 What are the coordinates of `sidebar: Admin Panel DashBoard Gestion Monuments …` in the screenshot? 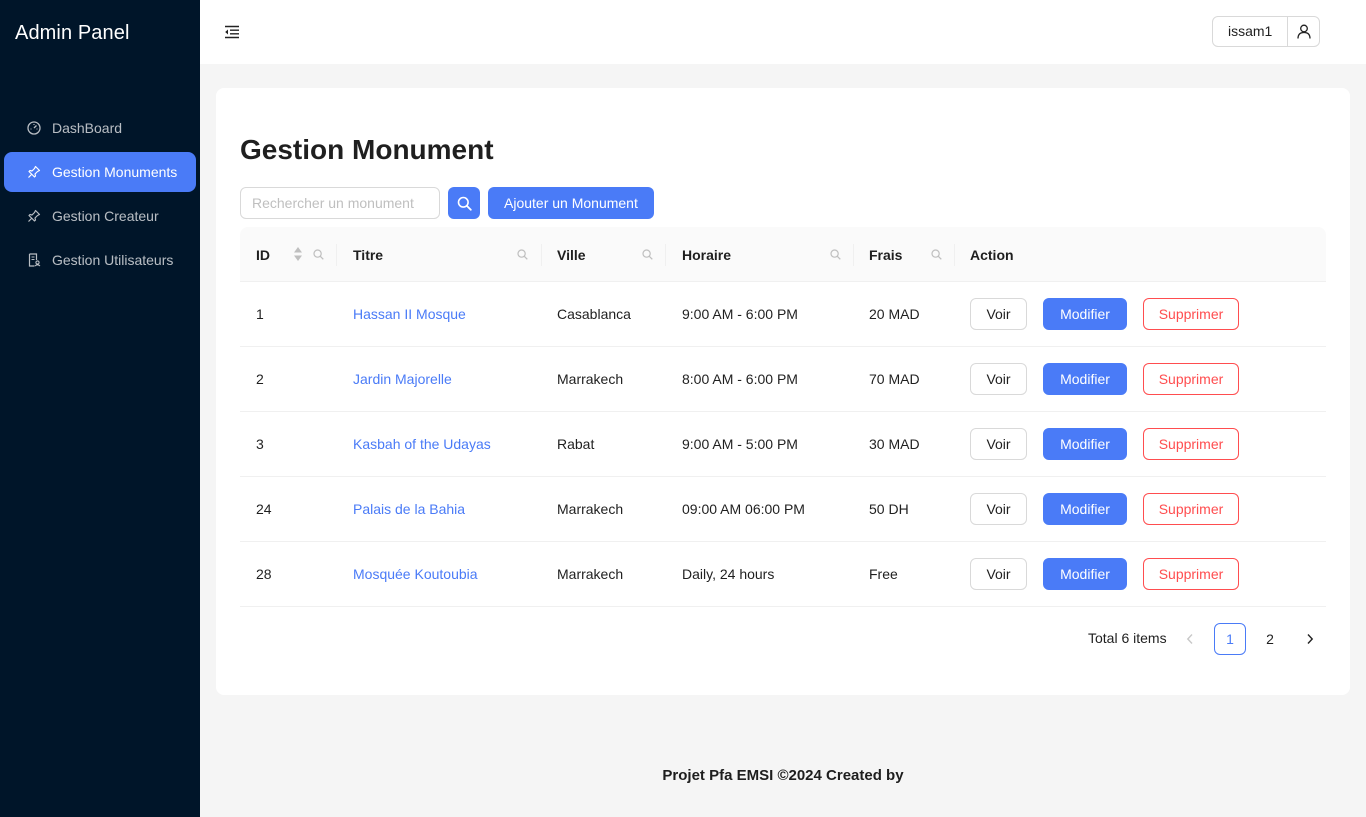 It's located at (100, 408).